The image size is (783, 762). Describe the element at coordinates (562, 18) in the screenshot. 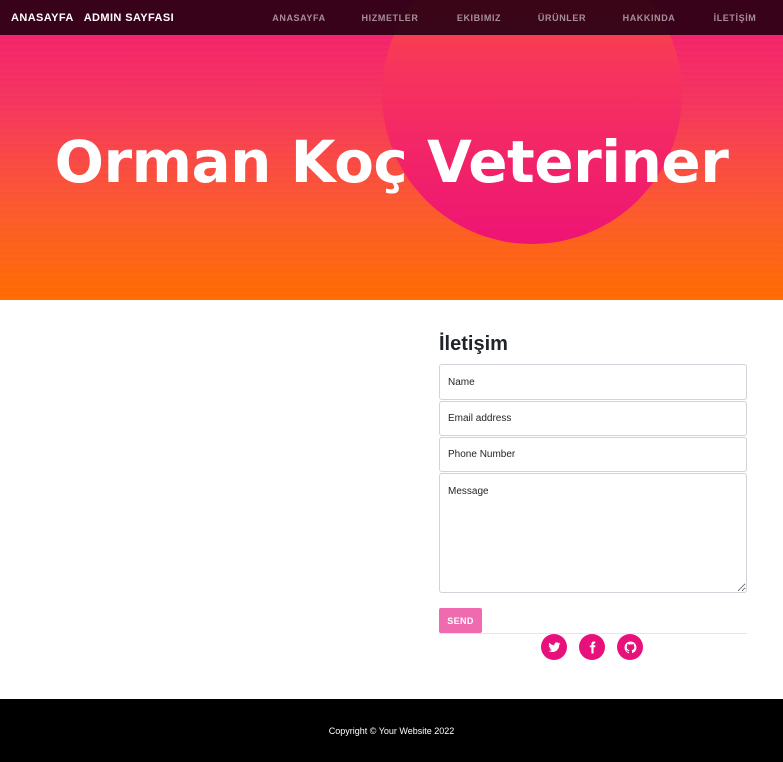

I see `nav-link-products: ÜRÜNLER` at that location.